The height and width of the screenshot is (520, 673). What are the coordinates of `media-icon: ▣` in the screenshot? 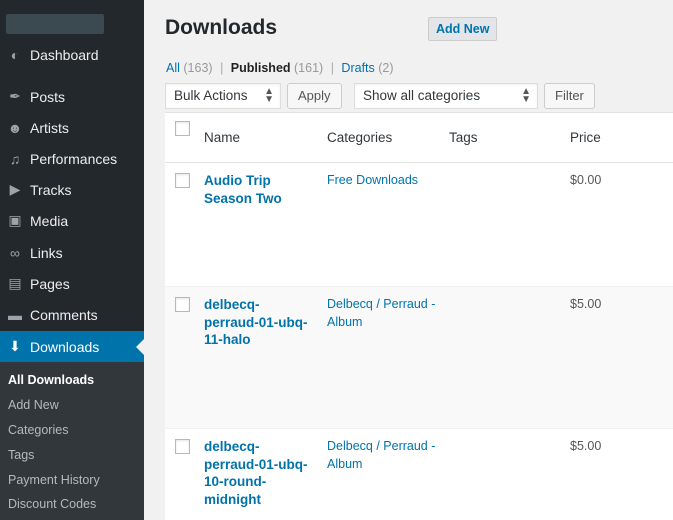 It's located at (15, 220).